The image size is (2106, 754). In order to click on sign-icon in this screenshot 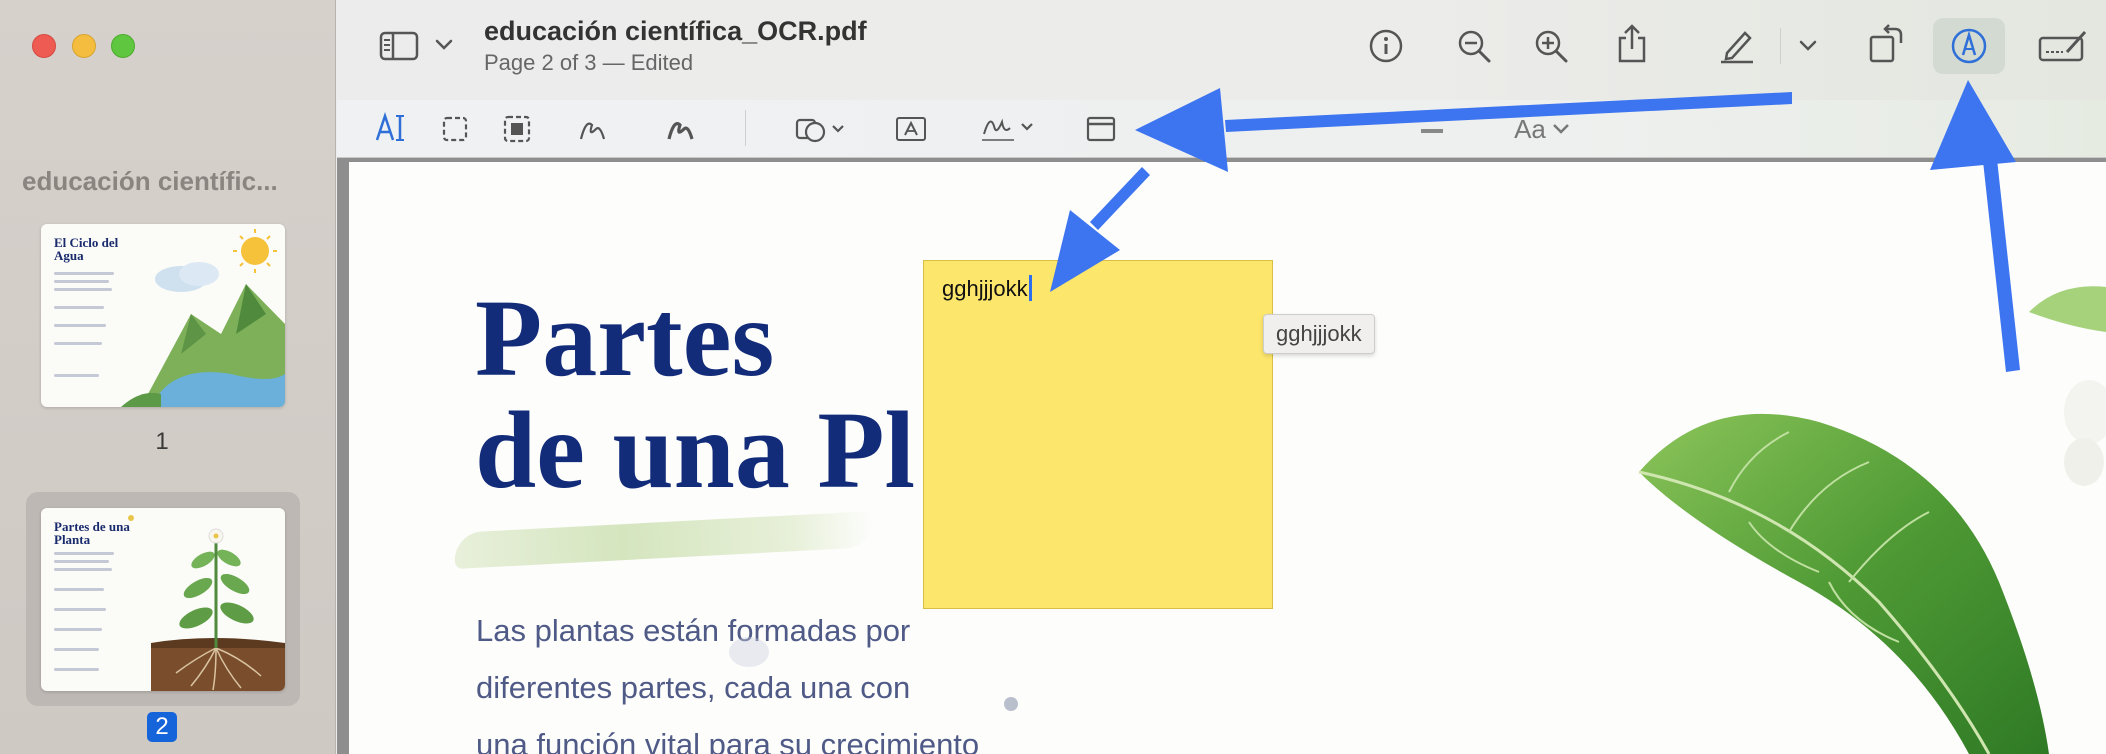, I will do `click(1010, 129)`.